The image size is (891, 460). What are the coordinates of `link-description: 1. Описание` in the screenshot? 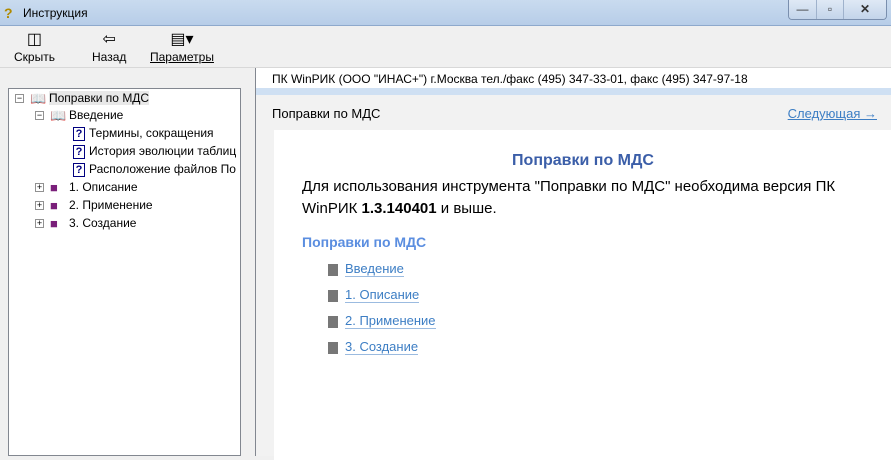 It's located at (382, 295).